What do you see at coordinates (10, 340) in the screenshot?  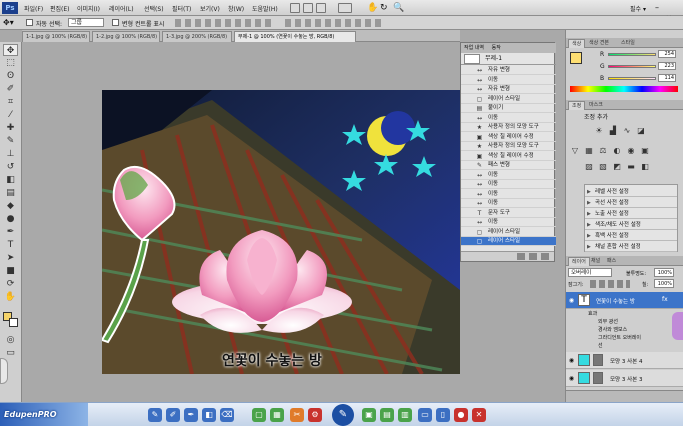 I see `quick-mask-icon: ◎` at bounding box center [10, 340].